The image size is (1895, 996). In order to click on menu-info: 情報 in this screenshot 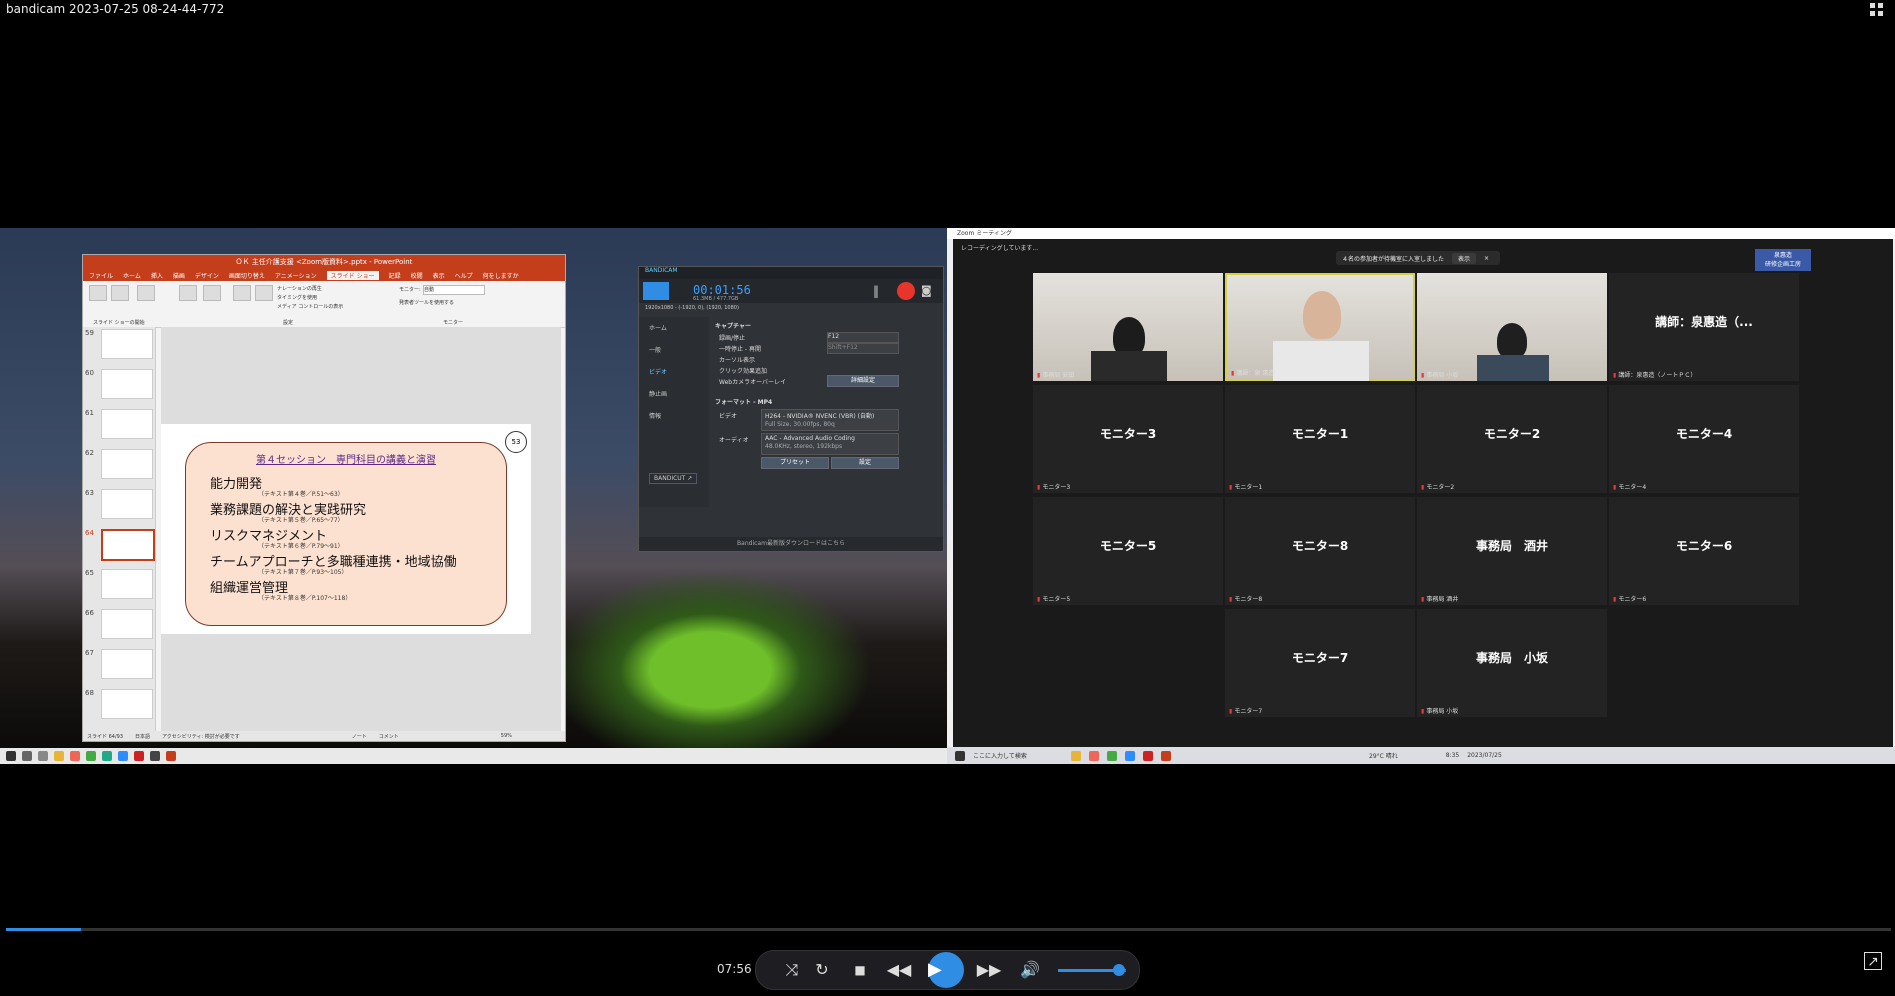, I will do `click(655, 415)`.